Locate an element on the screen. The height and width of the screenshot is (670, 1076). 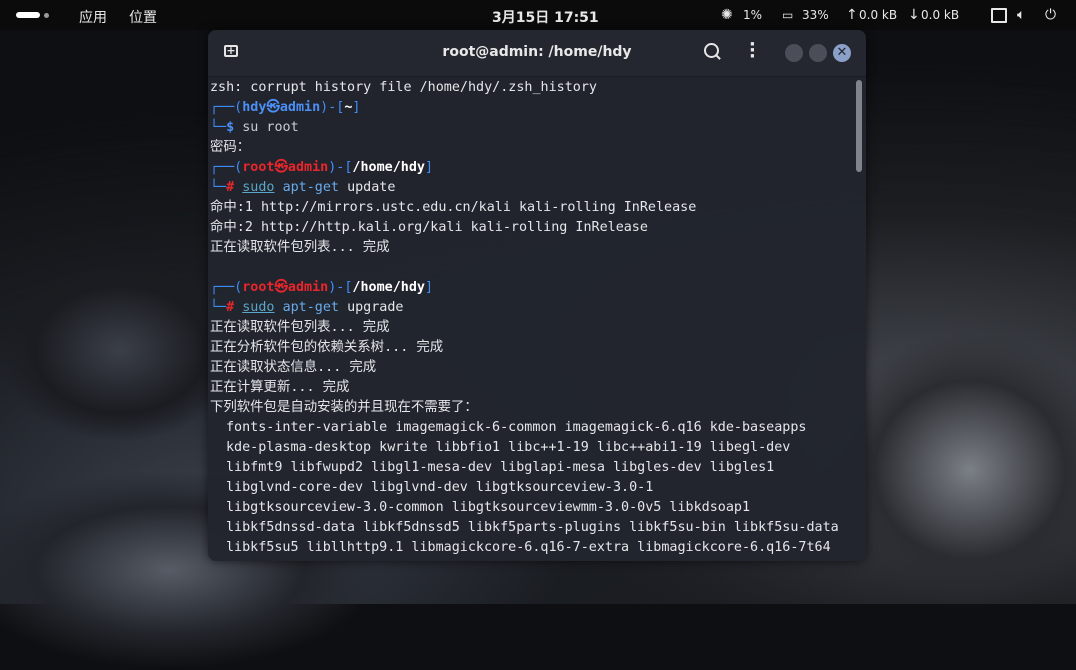
close-button: ✕ is located at coordinates (842, 53).